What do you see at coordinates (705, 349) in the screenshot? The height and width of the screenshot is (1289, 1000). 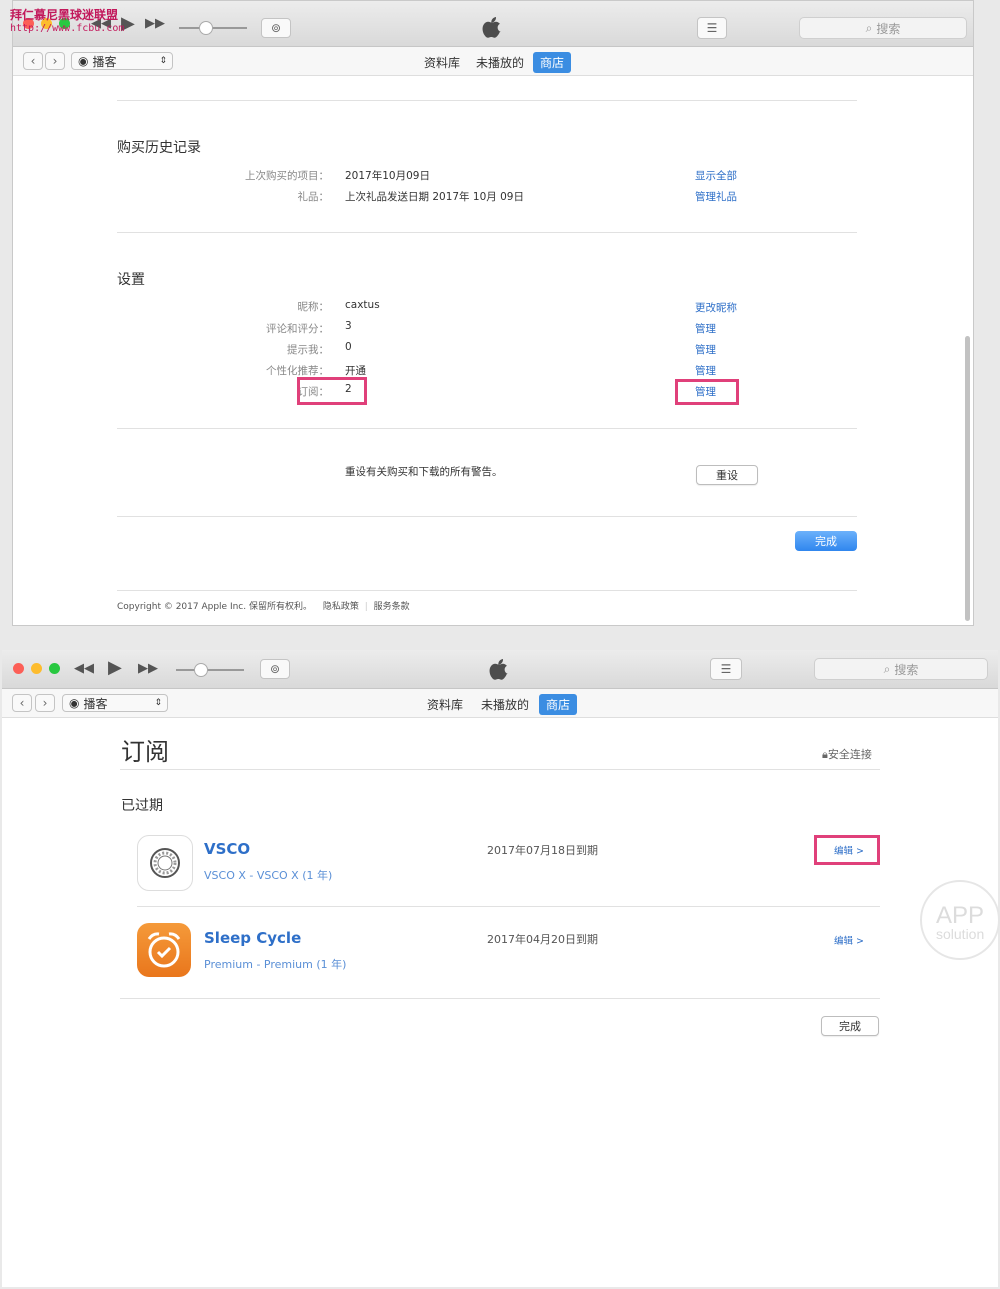 I see `manage-alerts-link: 管理` at bounding box center [705, 349].